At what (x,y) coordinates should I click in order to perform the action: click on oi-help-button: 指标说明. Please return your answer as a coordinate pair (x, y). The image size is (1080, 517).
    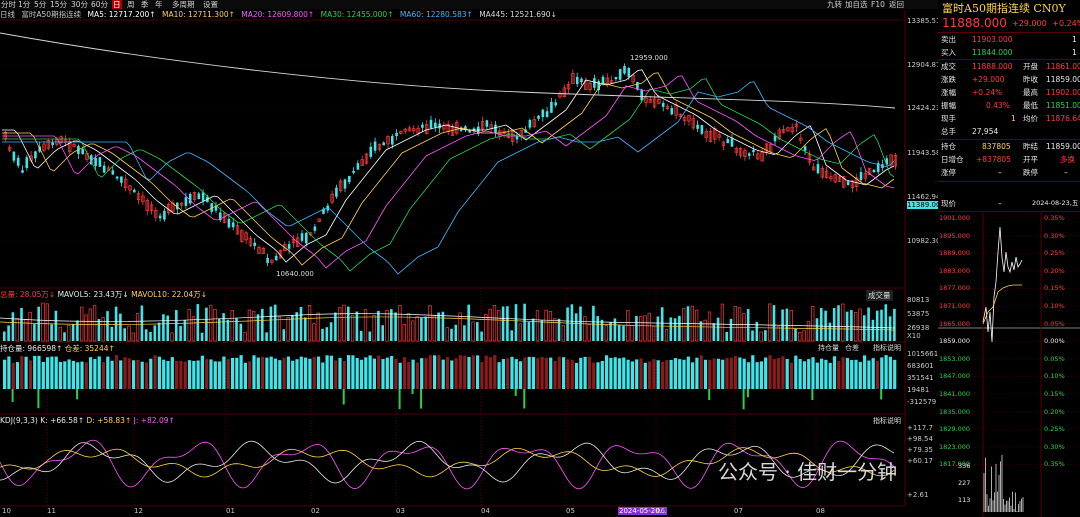
    Looking at the image, I should click on (887, 348).